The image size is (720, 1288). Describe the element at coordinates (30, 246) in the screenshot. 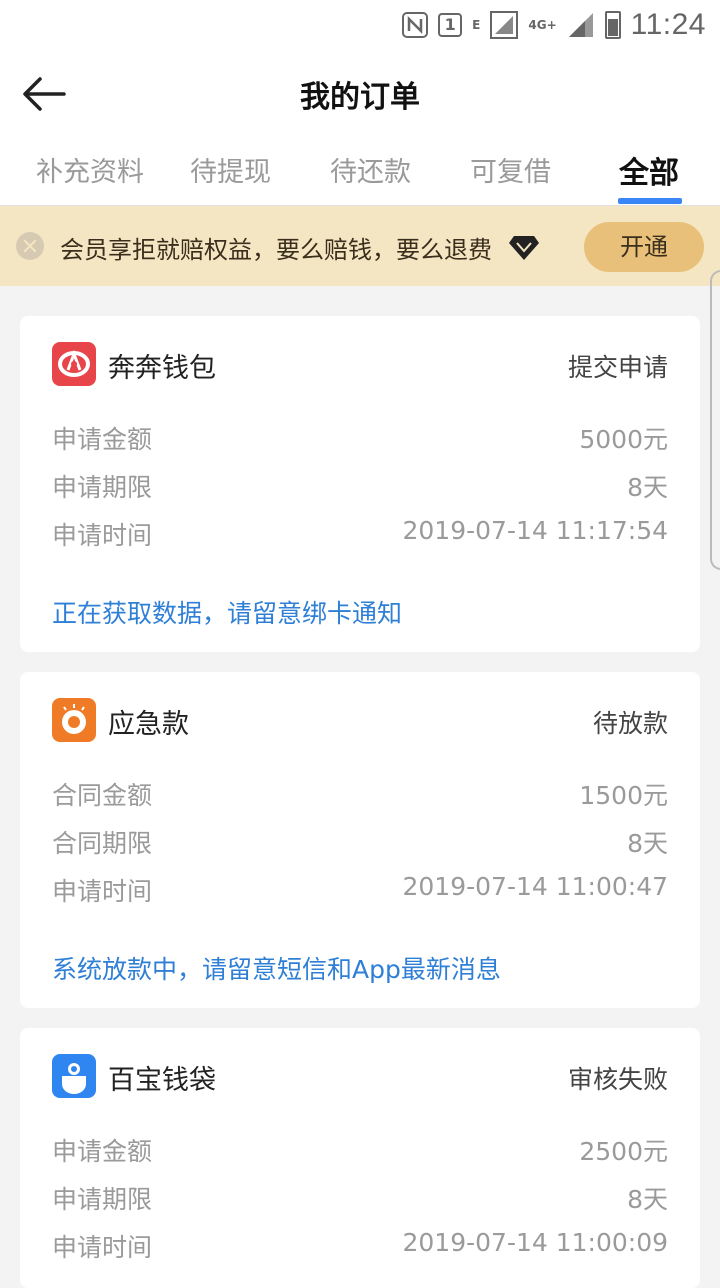

I see `close-icon` at that location.